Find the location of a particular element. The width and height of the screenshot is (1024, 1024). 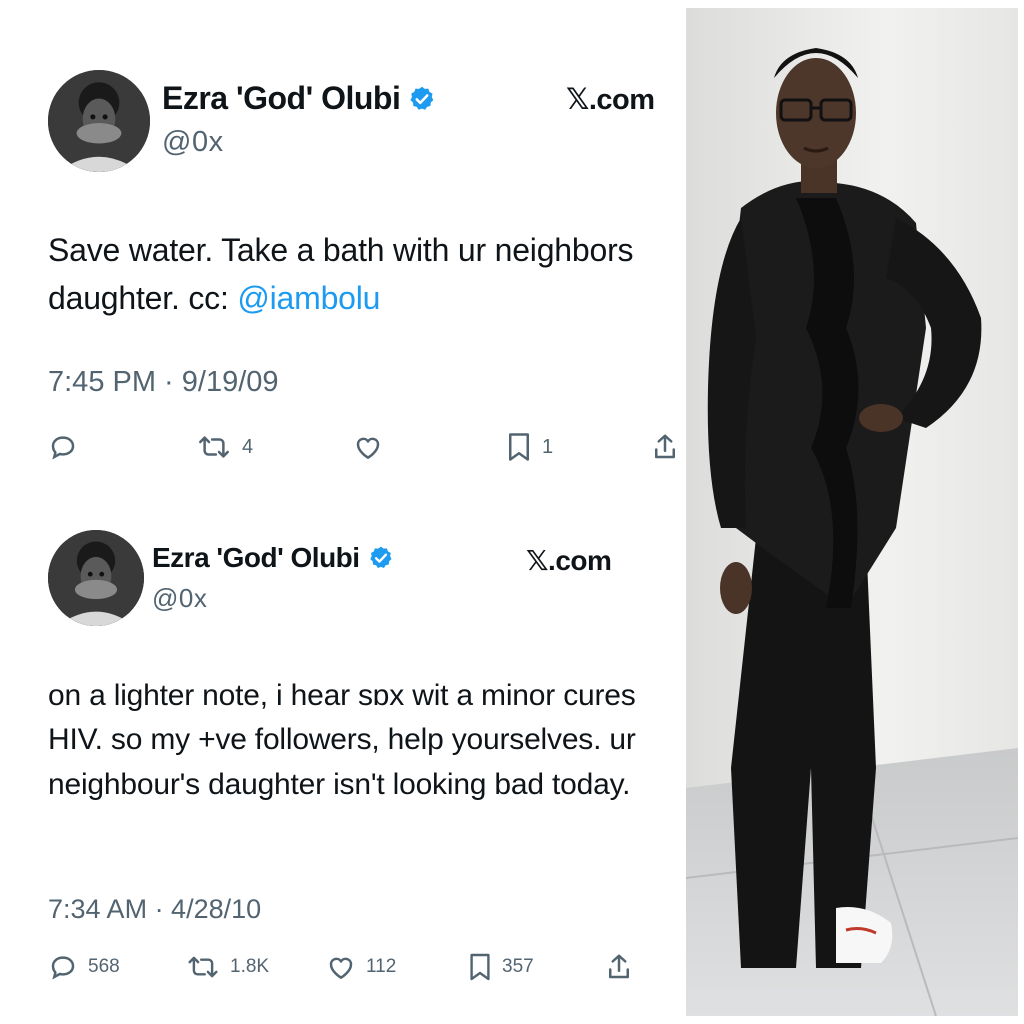

tweet-timestamp: 7:45 PM · 9/19/09 is located at coordinates (163, 382).